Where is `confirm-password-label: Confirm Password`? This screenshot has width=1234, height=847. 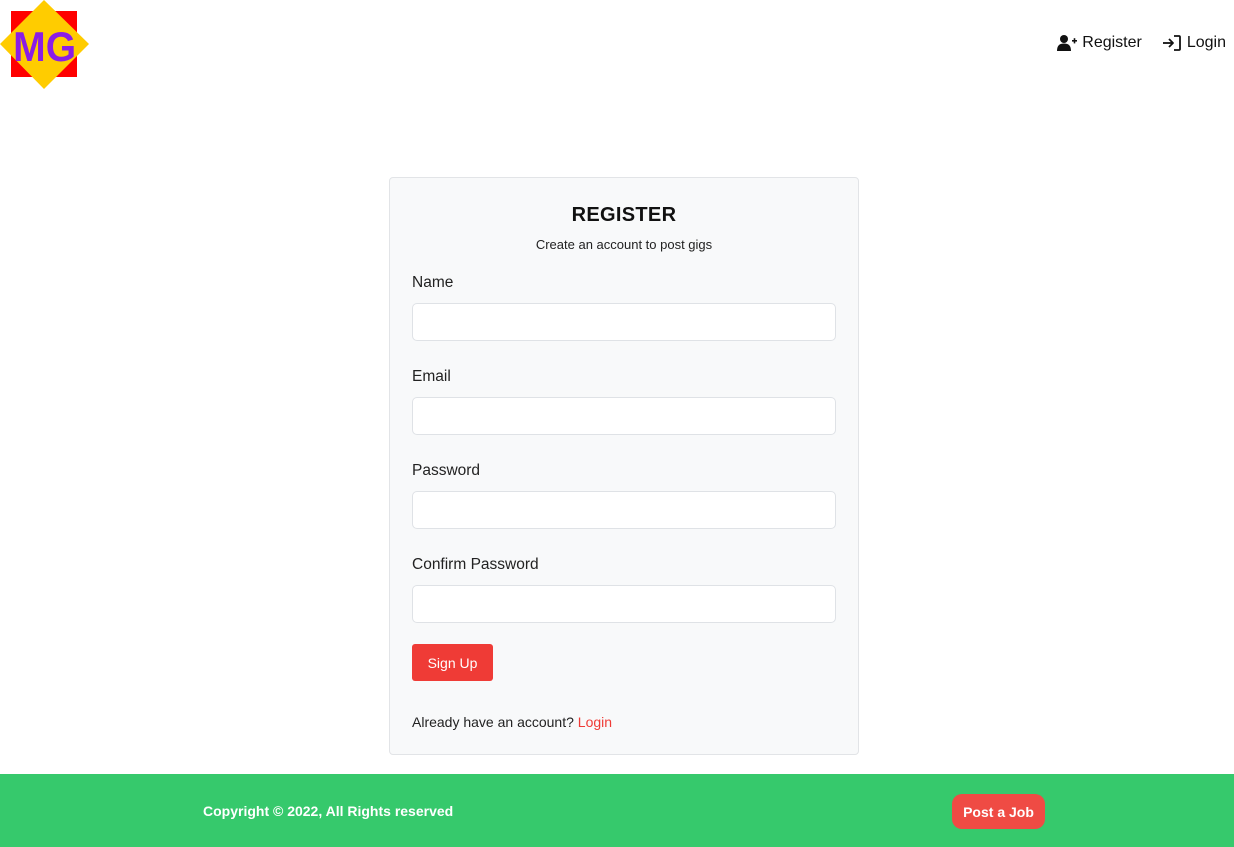 confirm-password-label: Confirm Password is located at coordinates (475, 564).